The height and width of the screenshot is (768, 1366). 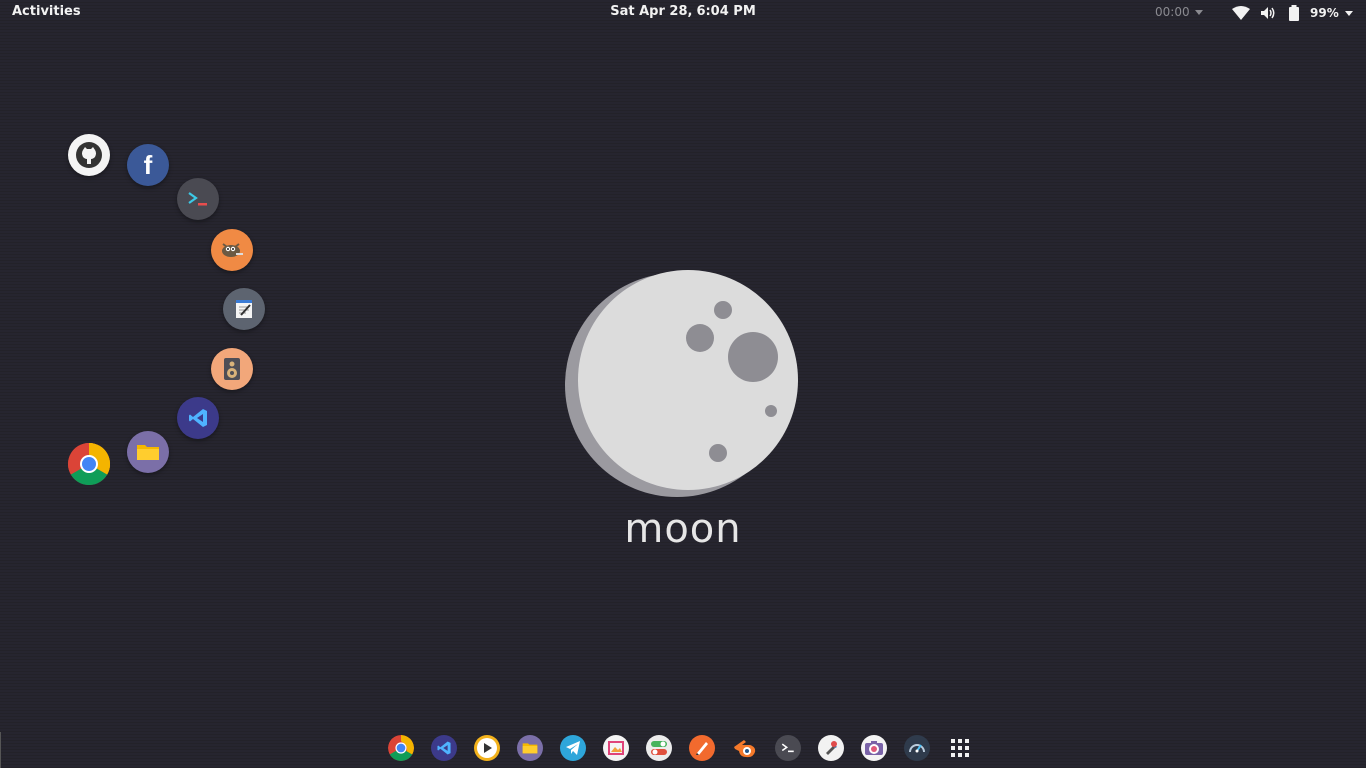 I want to click on audio-launcher, so click(x=232, y=369).